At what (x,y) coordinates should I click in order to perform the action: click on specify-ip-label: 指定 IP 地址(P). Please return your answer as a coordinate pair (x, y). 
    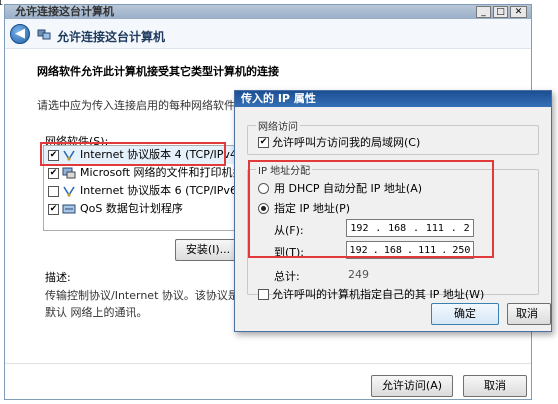
    Looking at the image, I should click on (312, 208).